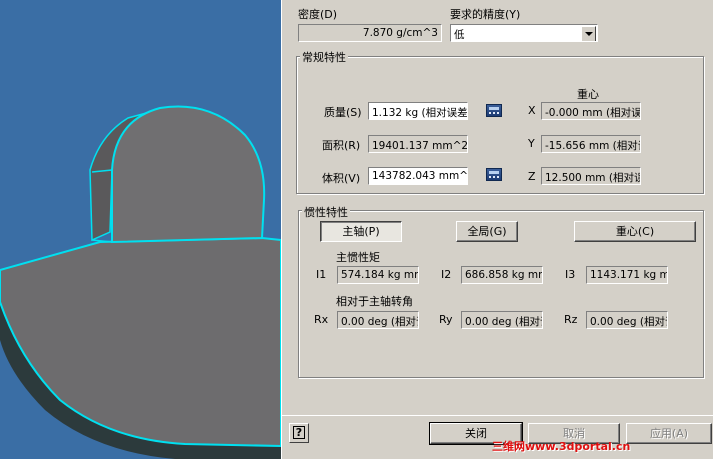  I want to click on apply-button: 应用(A), so click(669, 433).